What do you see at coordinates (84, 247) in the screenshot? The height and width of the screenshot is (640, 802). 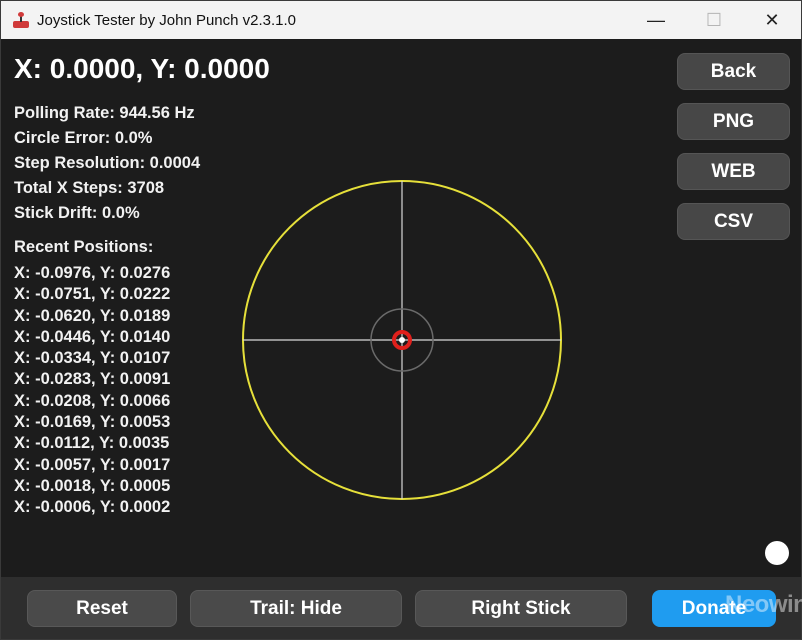 I see `recent-positions-title: Recent Positions:` at bounding box center [84, 247].